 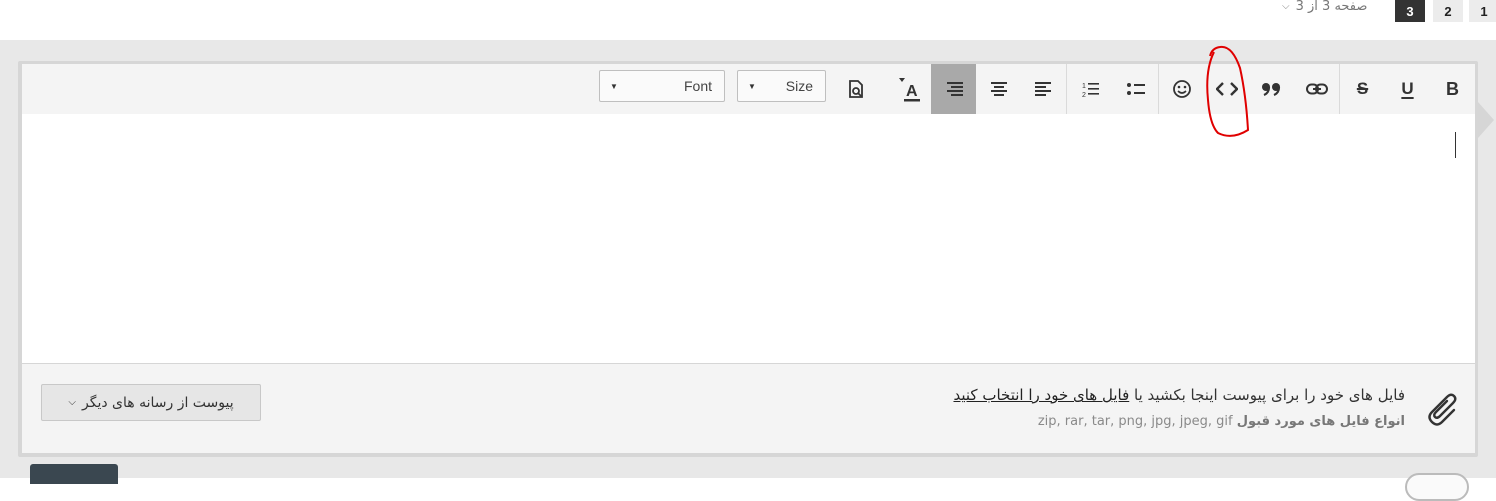 What do you see at coordinates (1448, 11) in the screenshot?
I see `page-2-button: 2` at bounding box center [1448, 11].